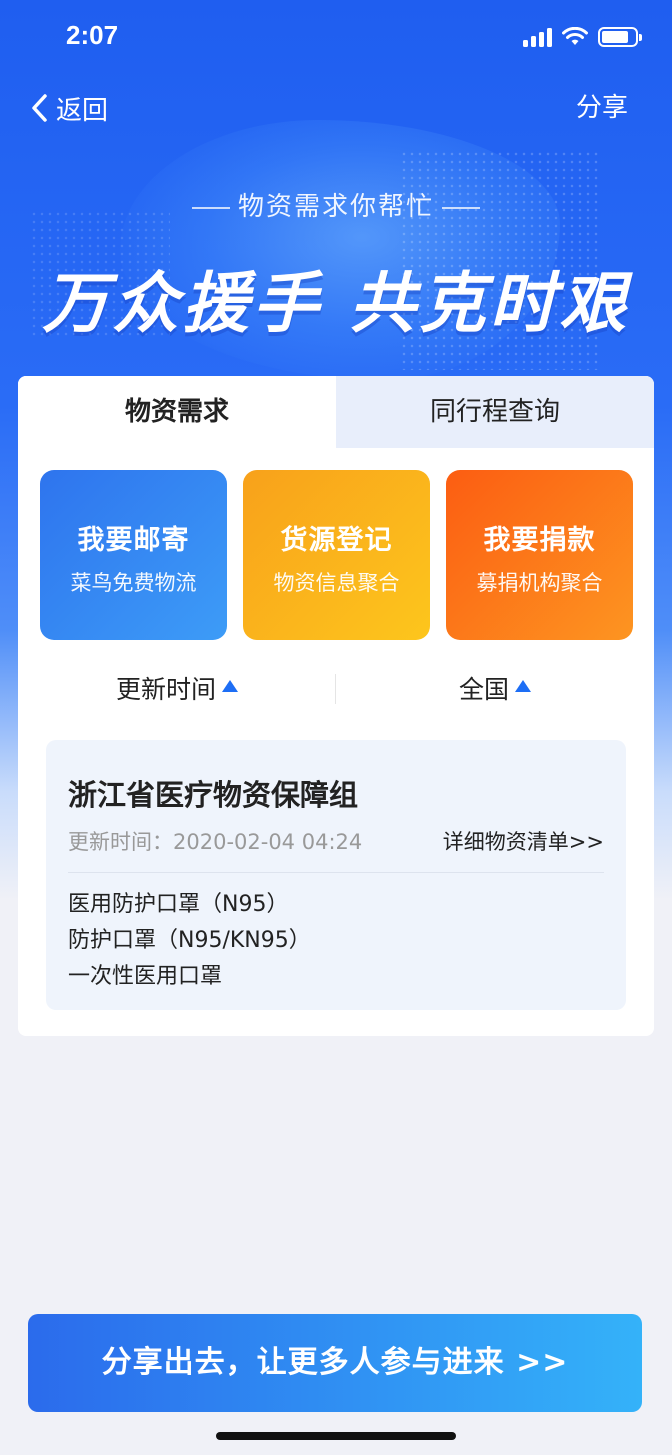 This screenshot has height=1455, width=672. I want to click on mail-card-subtitle: 菜鸟免费物流, so click(133, 583).